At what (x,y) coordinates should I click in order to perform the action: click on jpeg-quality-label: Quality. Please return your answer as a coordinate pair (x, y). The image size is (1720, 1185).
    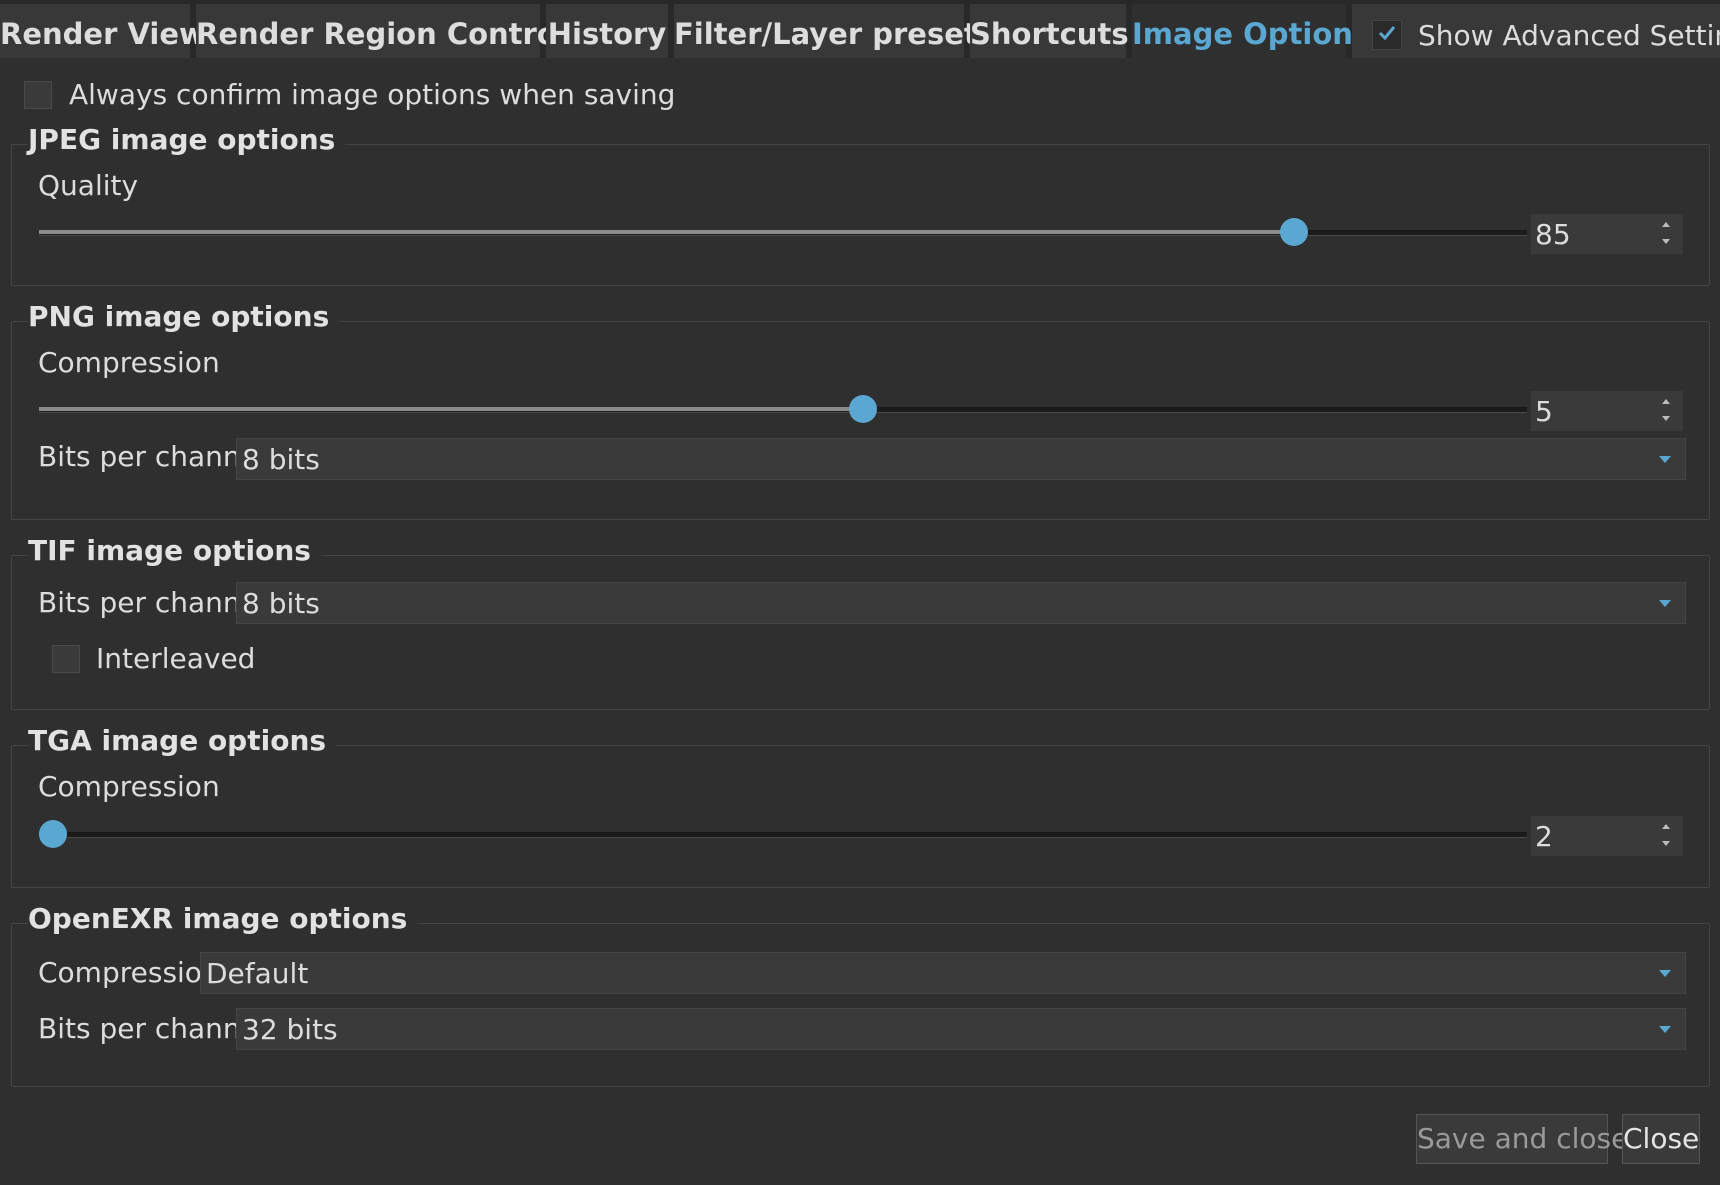
    Looking at the image, I should click on (88, 185).